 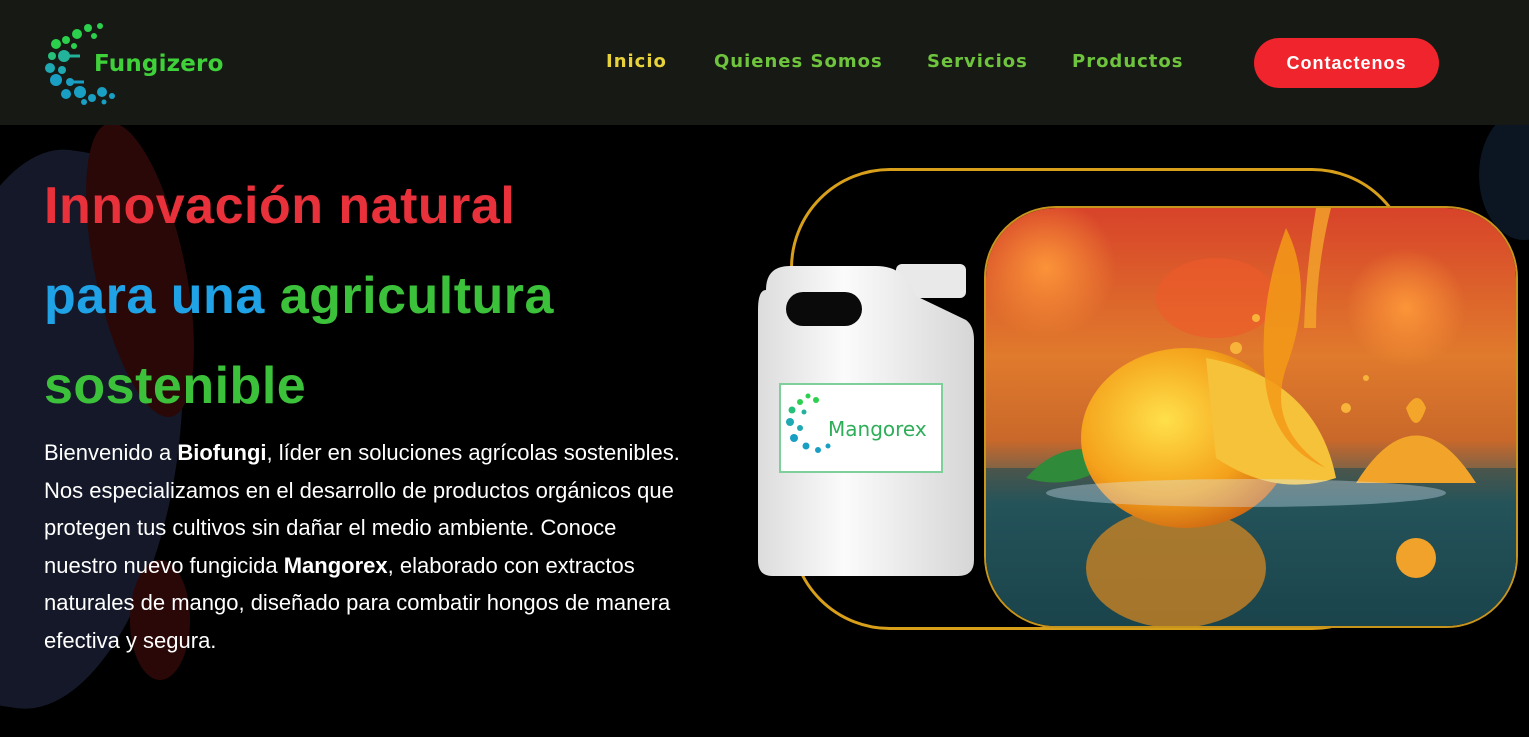 I want to click on hero-description-brand: Biofungi, so click(x=222, y=452).